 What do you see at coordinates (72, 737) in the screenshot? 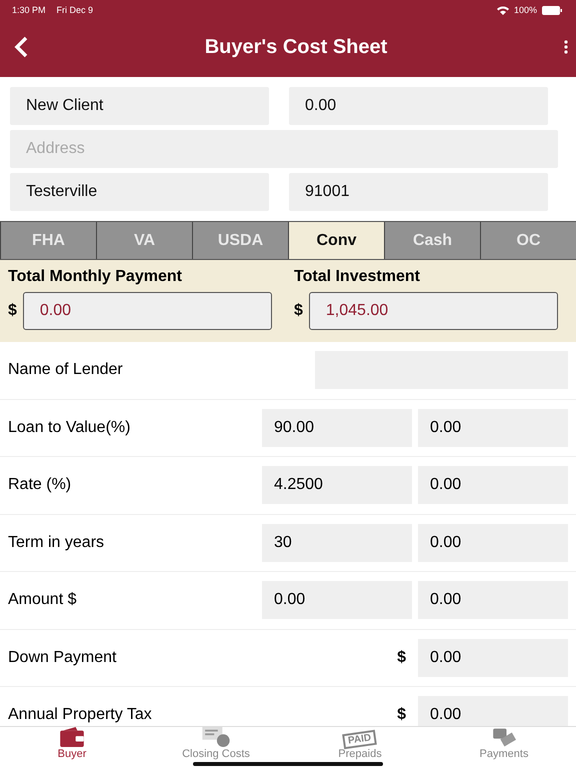
I see `wallet-icon` at bounding box center [72, 737].